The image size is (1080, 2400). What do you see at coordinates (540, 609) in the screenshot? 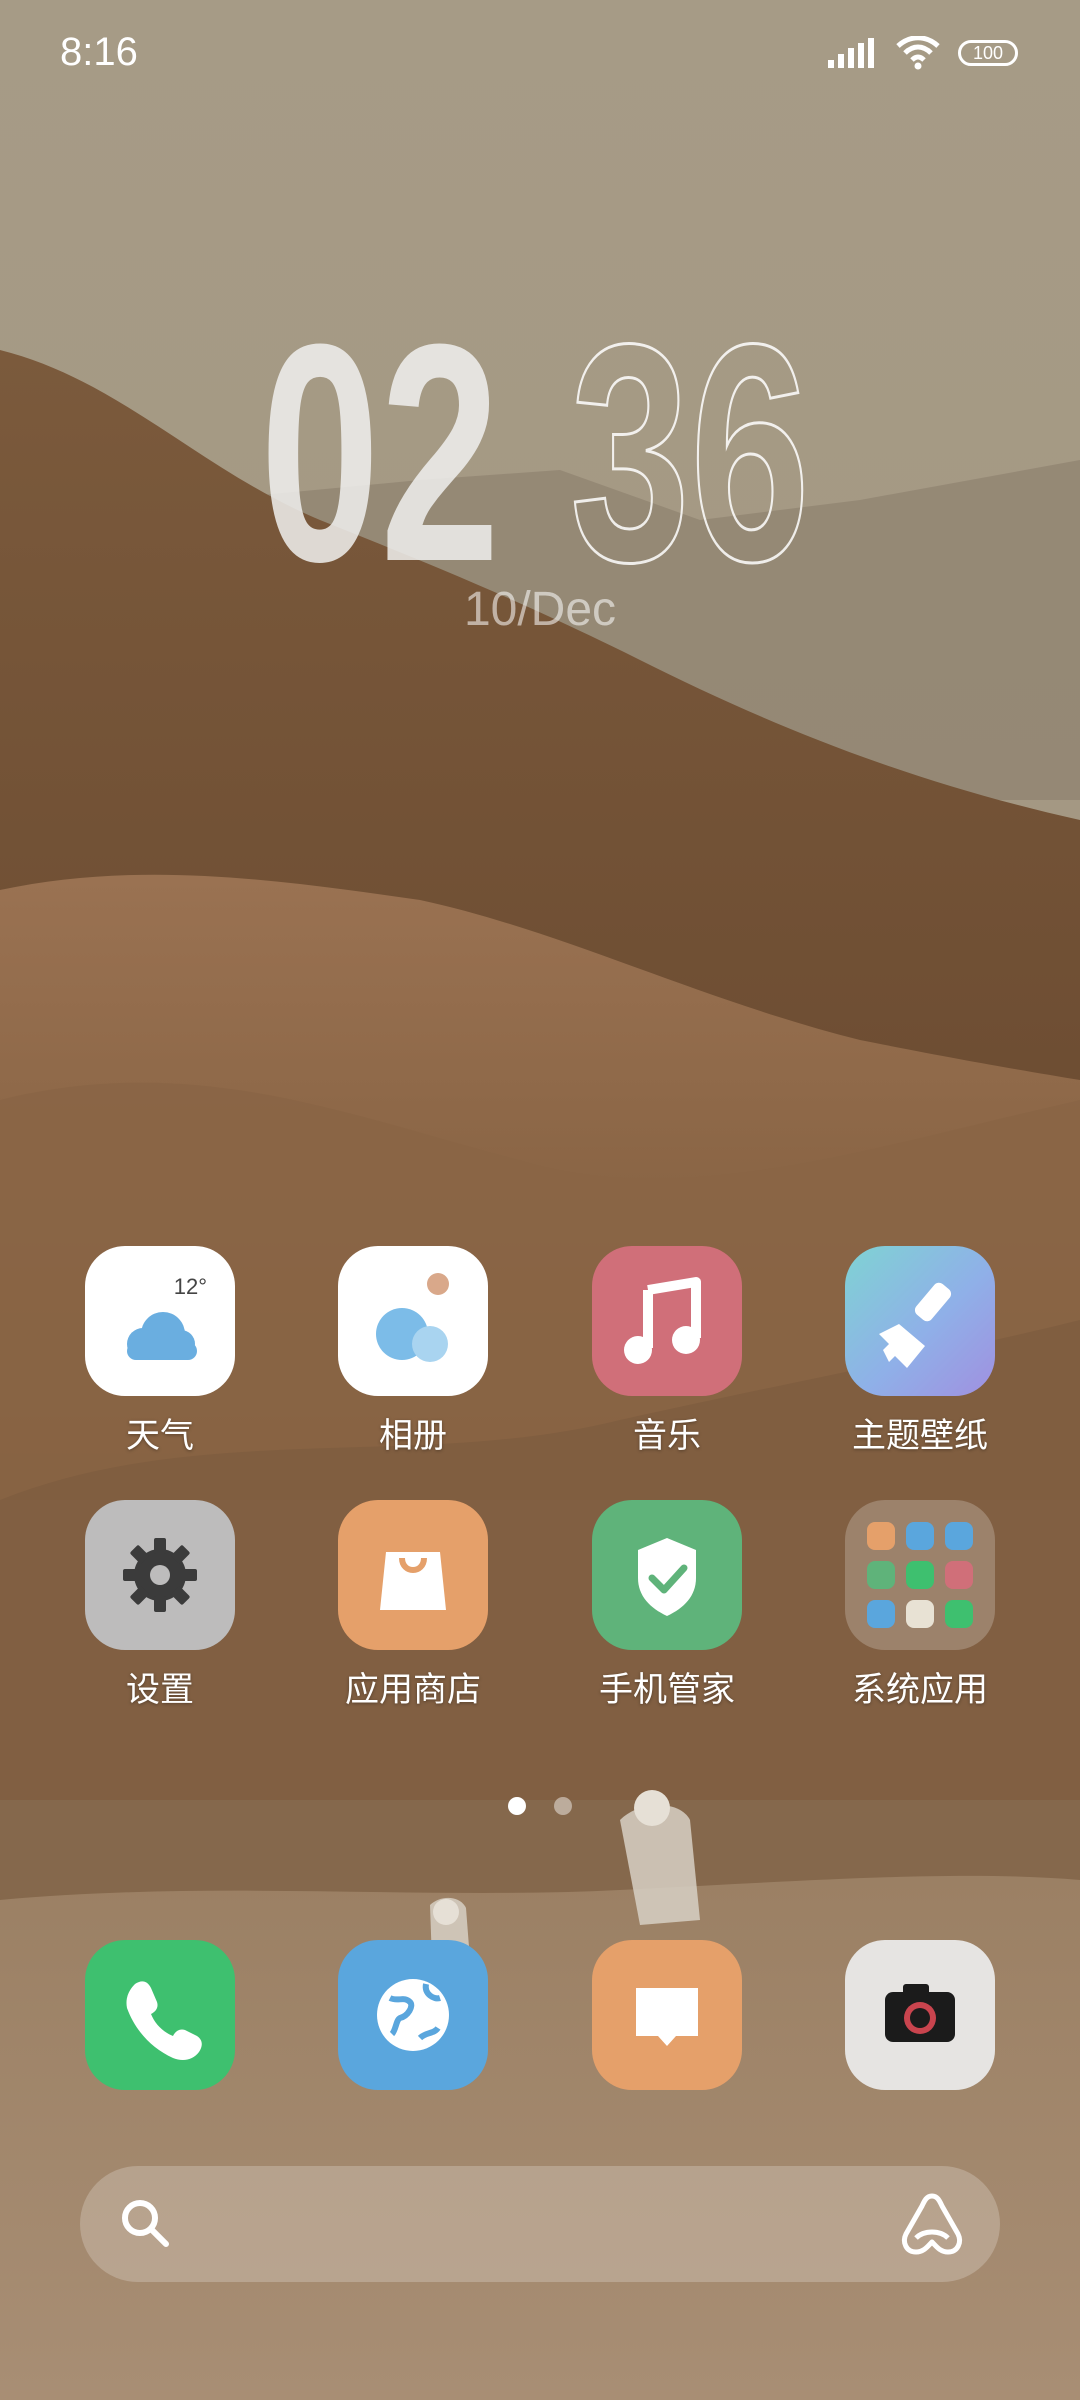
I see `date-label: 10/Dec` at bounding box center [540, 609].